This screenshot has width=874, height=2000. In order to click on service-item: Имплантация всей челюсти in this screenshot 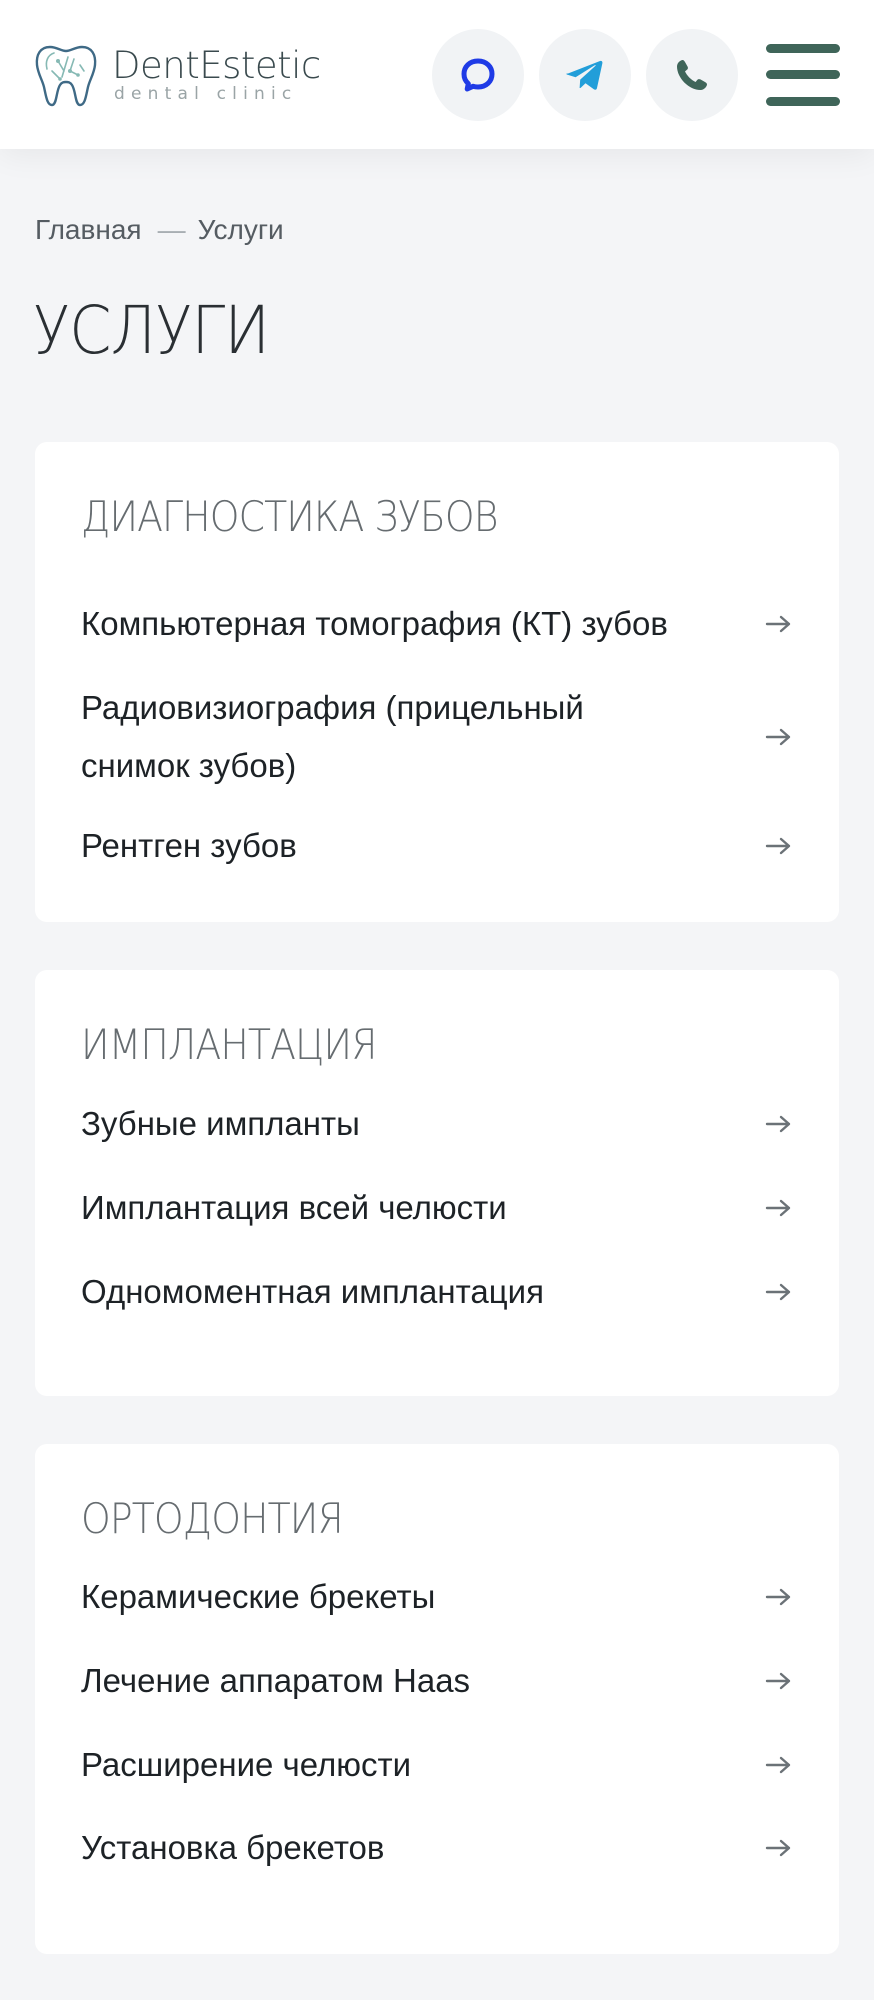, I will do `click(437, 1208)`.